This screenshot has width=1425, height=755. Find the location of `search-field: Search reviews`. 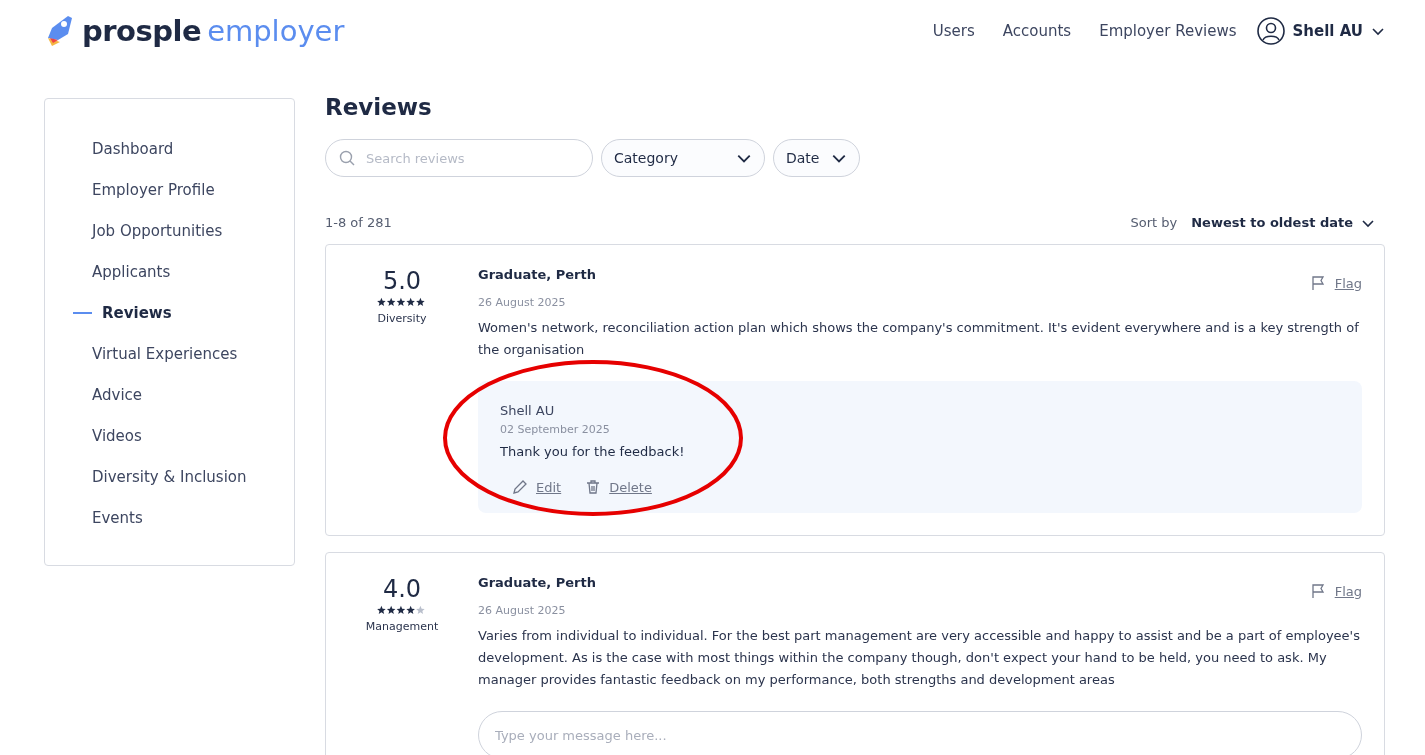

search-field: Search reviews is located at coordinates (459, 158).